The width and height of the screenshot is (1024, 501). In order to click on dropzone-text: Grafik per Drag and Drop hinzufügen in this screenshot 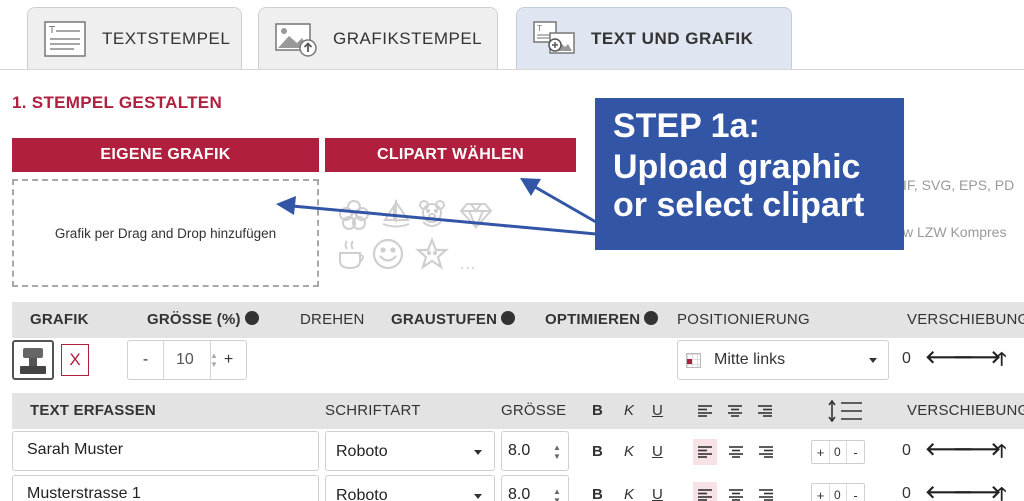, I will do `click(165, 233)`.